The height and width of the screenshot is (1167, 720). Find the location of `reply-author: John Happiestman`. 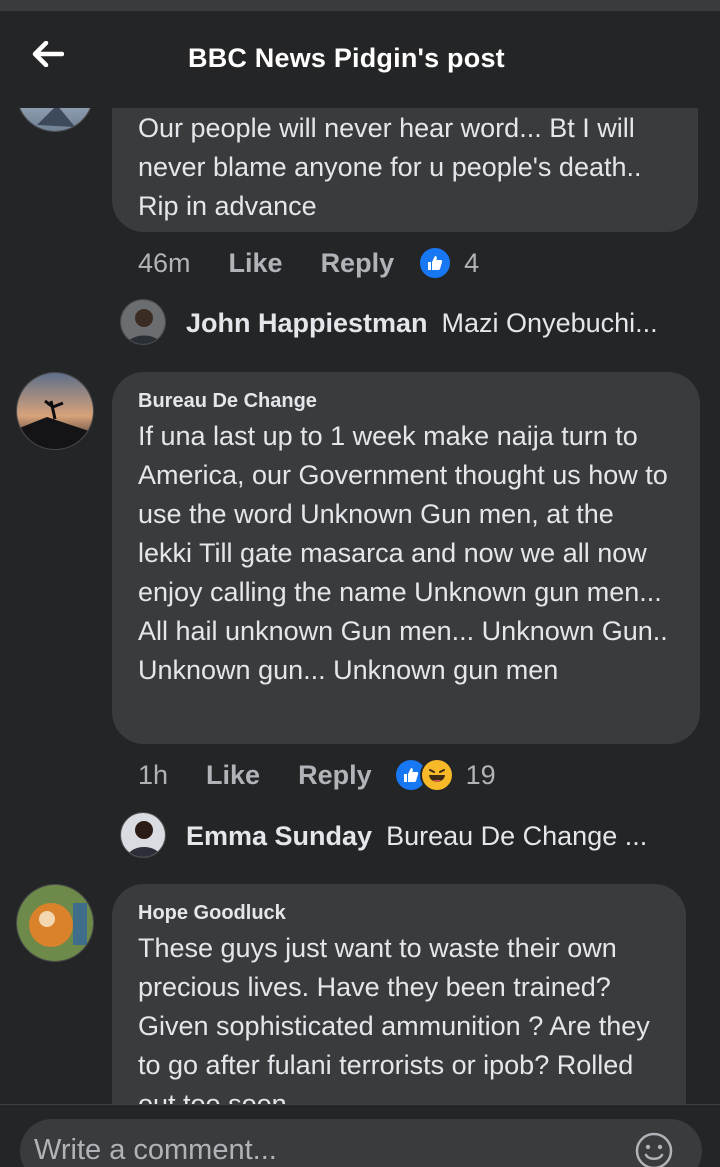

reply-author: John Happiestman is located at coordinates (307, 323).